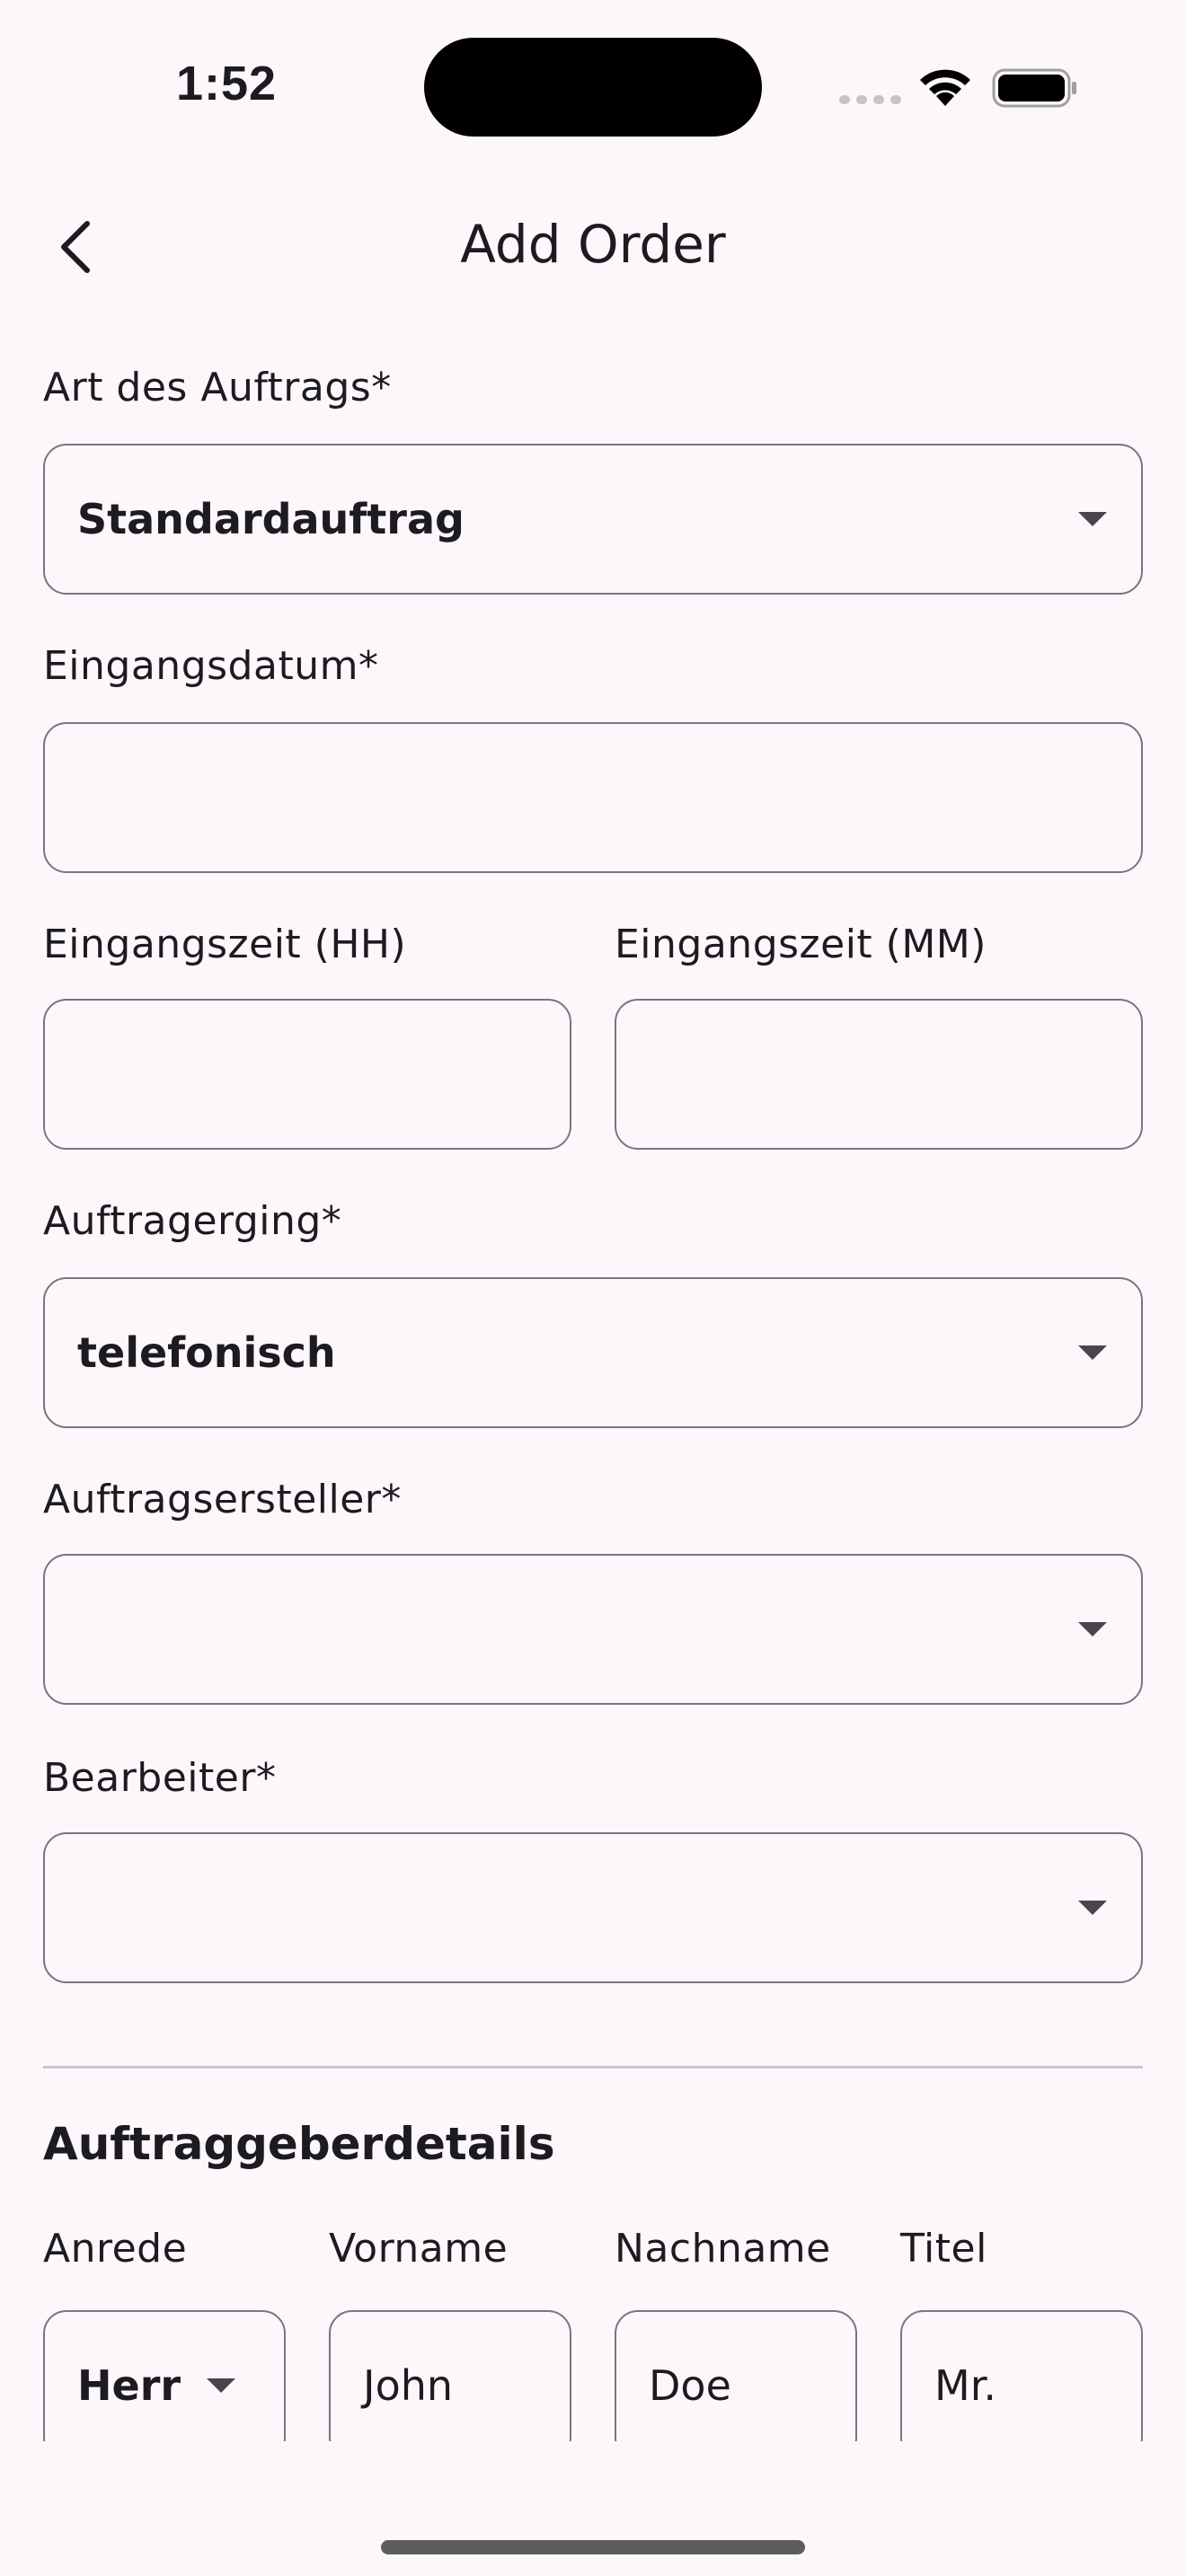 This screenshot has width=1186, height=2576. I want to click on receipt-time-hh-label: Eingangszeit (HH), so click(225, 944).